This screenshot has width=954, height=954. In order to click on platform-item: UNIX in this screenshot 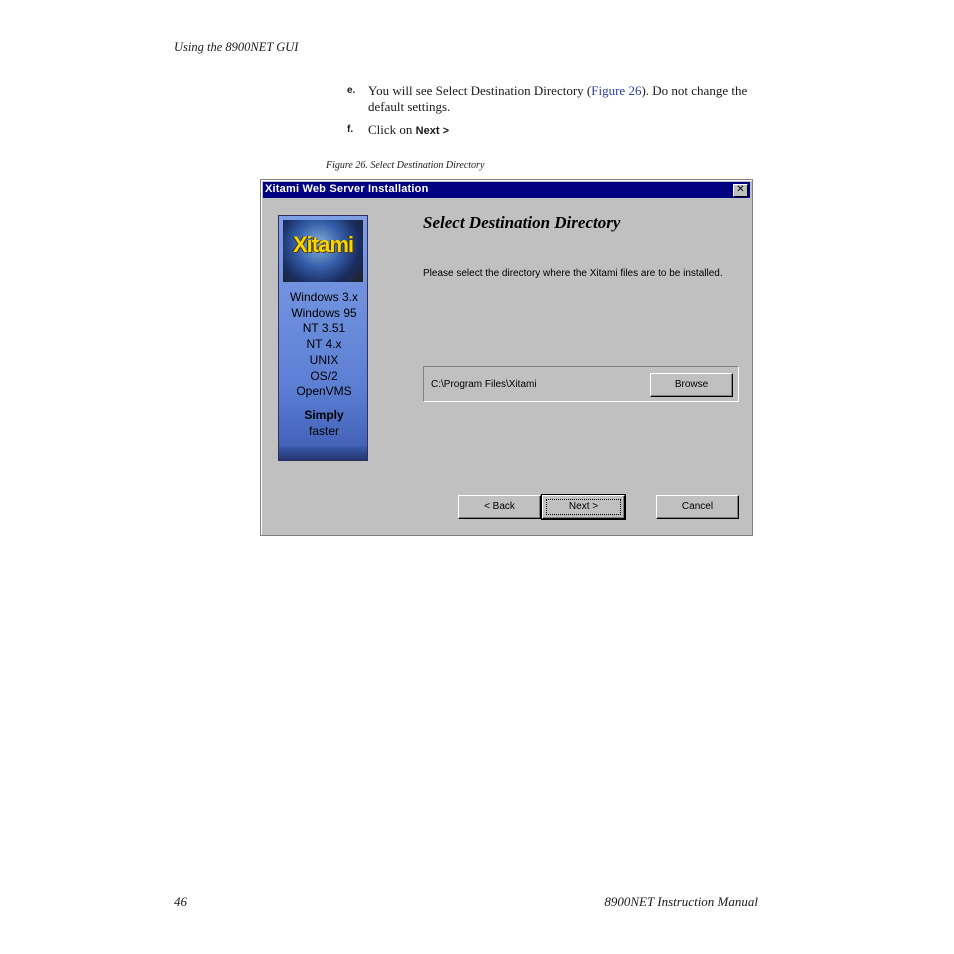, I will do `click(324, 359)`.